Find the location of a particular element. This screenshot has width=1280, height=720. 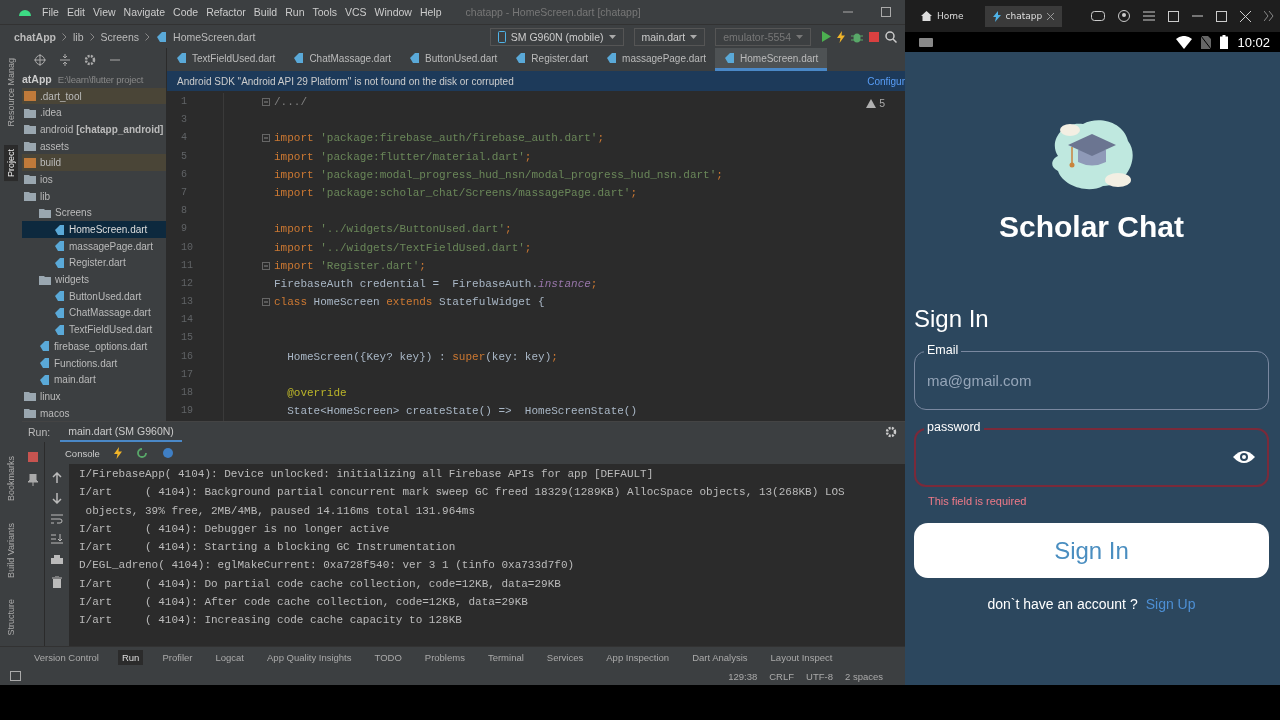

status-item: 2 spaces is located at coordinates (863, 676).